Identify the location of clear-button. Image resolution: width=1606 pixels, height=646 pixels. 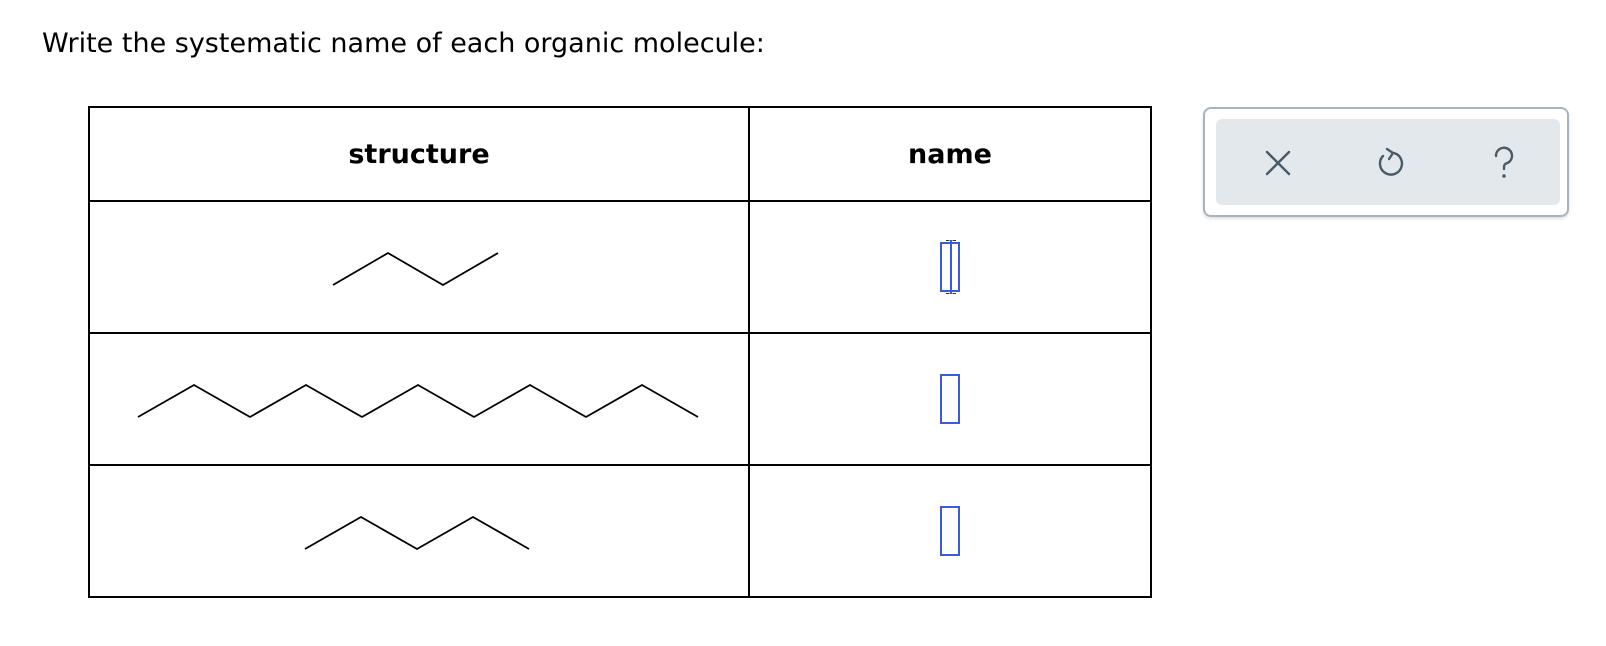
(1278, 163).